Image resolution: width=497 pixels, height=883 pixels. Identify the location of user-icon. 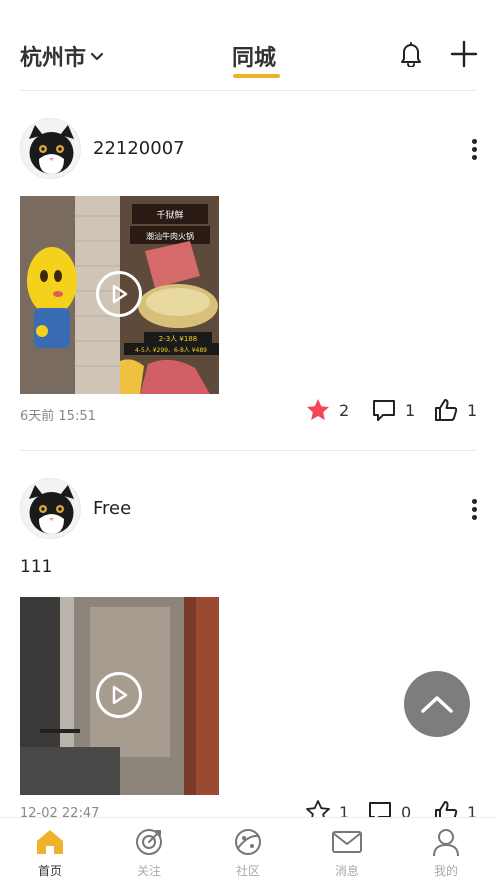
(446, 843).